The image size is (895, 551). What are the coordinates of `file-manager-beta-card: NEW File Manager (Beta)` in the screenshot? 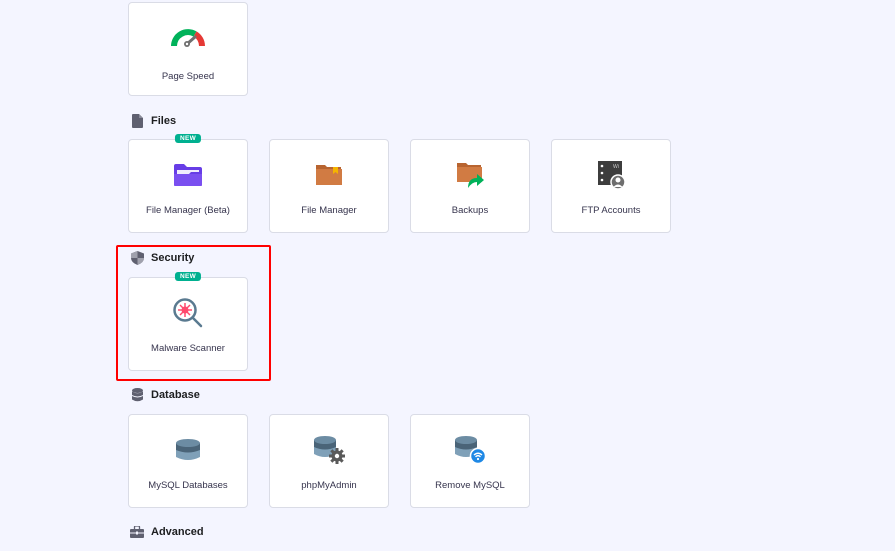 It's located at (188, 183).